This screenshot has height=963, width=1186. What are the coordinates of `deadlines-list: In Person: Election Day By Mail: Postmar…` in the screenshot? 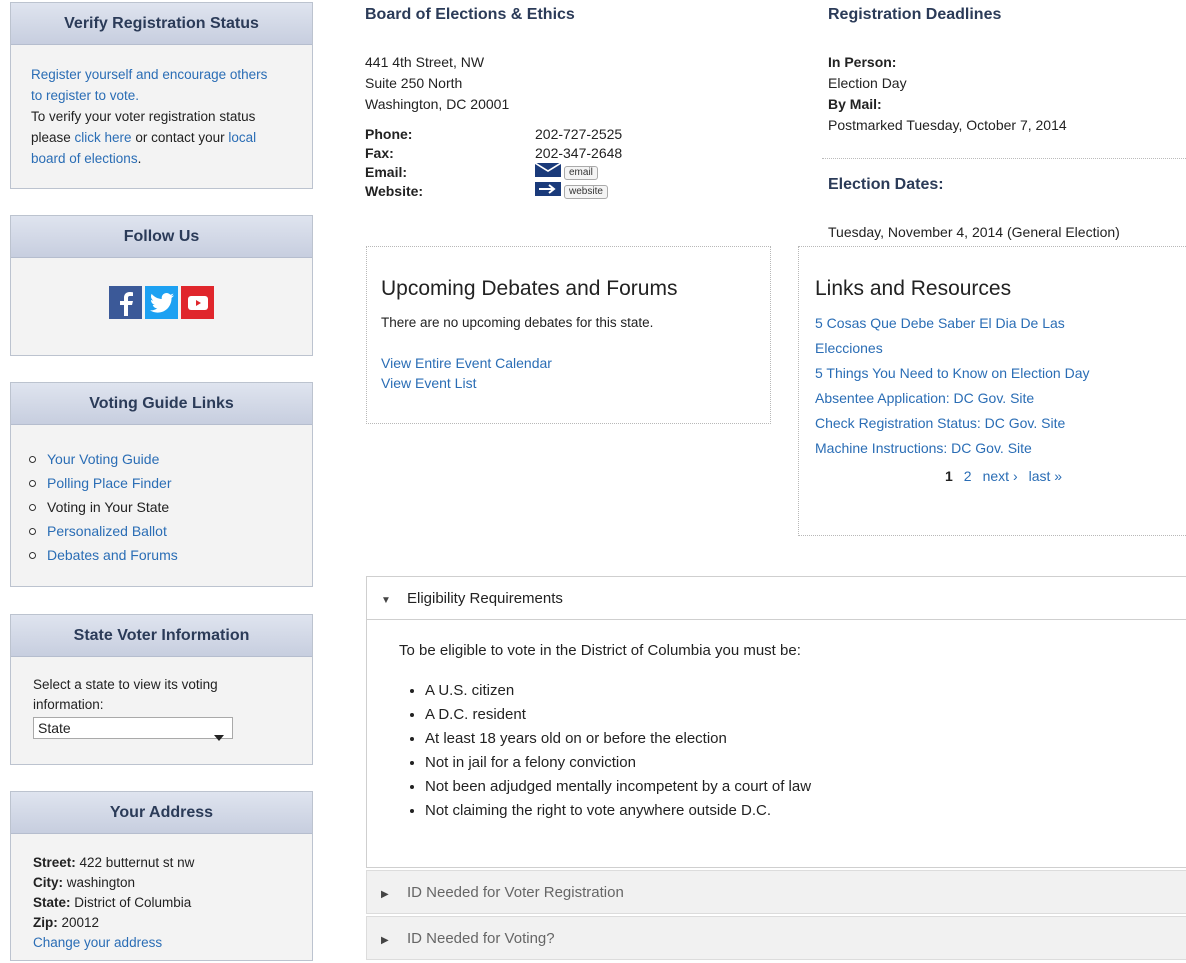 It's located at (1007, 94).